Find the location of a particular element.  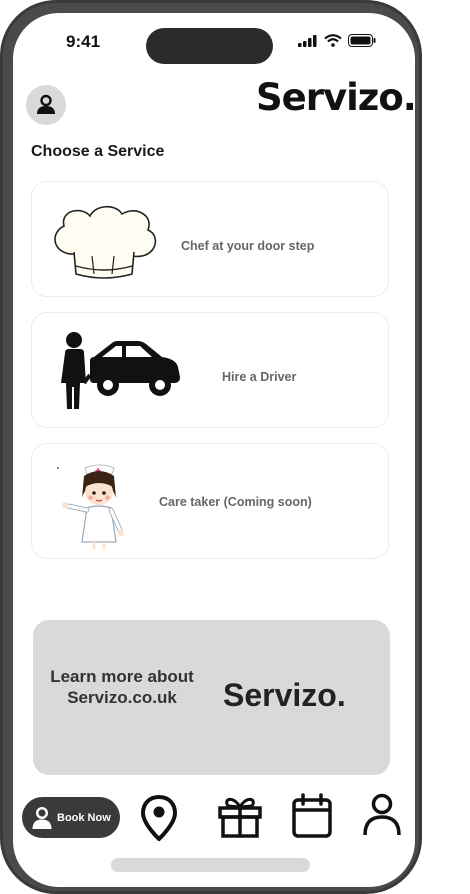

signal-icon is located at coordinates (307, 40).